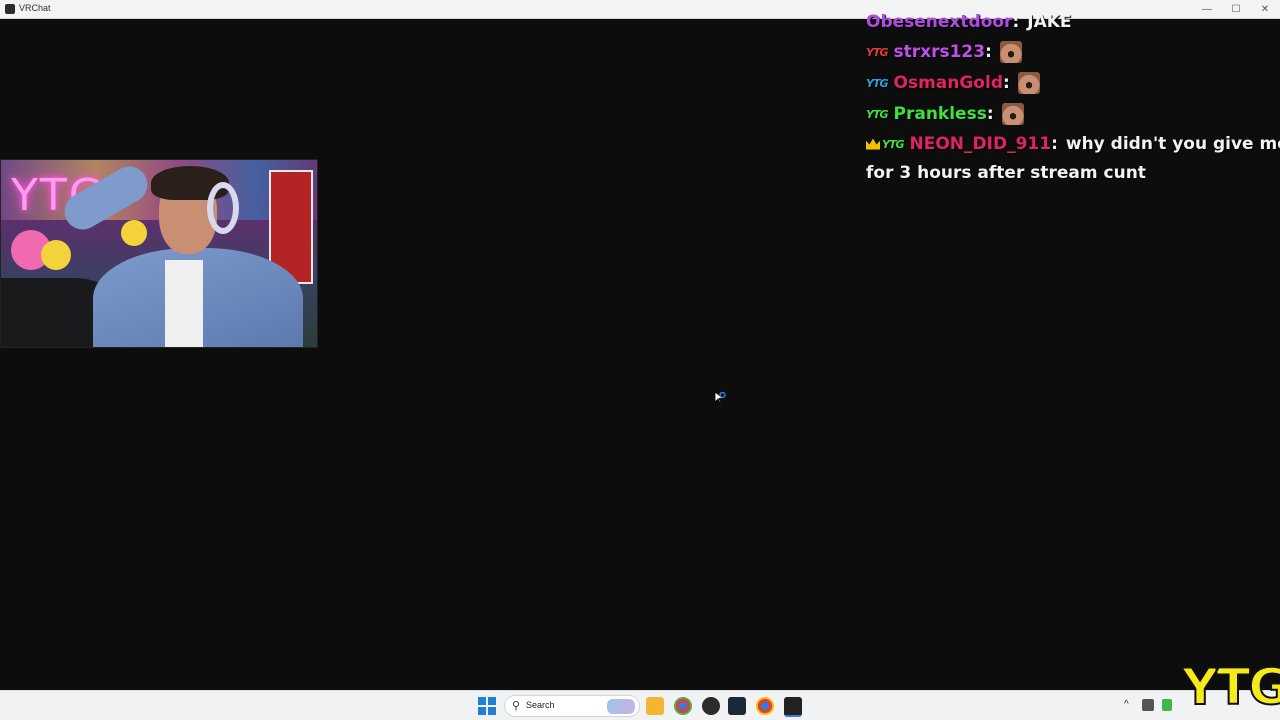 This screenshot has height=720, width=1280. I want to click on tray-overflow-icon: ^, so click(1126, 704).